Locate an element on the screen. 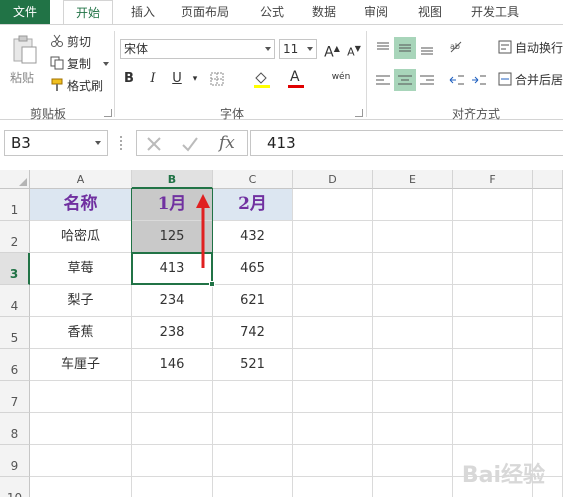 This screenshot has width=563, height=497. format-painter-button: 格式刷 is located at coordinates (76, 86).